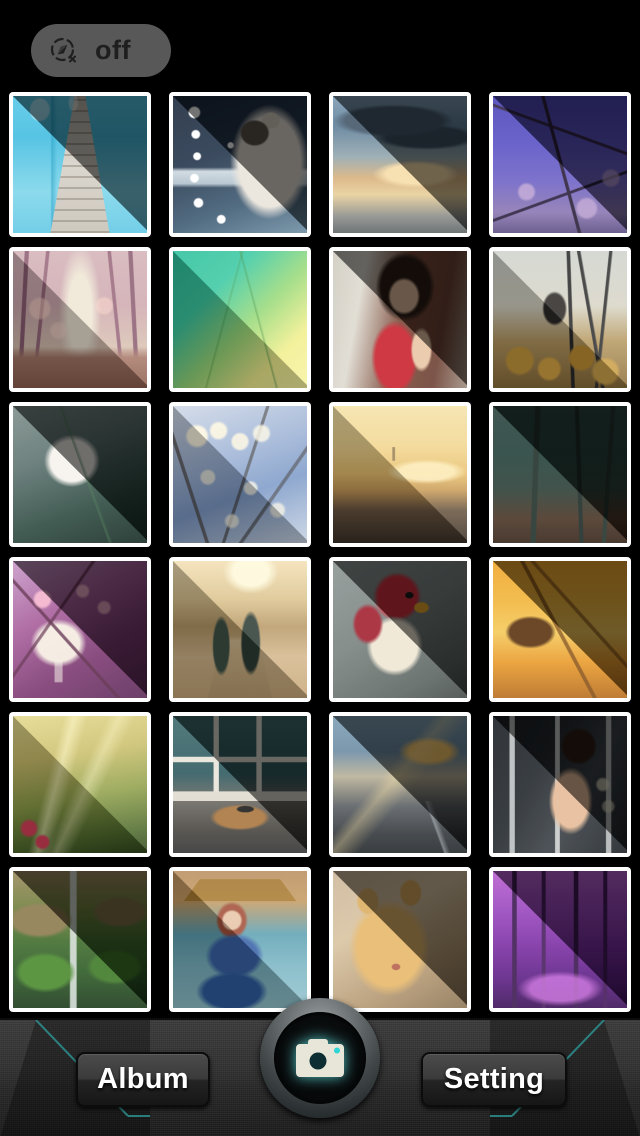 The width and height of the screenshot is (640, 1136). I want to click on album-button: Album, so click(143, 1079).